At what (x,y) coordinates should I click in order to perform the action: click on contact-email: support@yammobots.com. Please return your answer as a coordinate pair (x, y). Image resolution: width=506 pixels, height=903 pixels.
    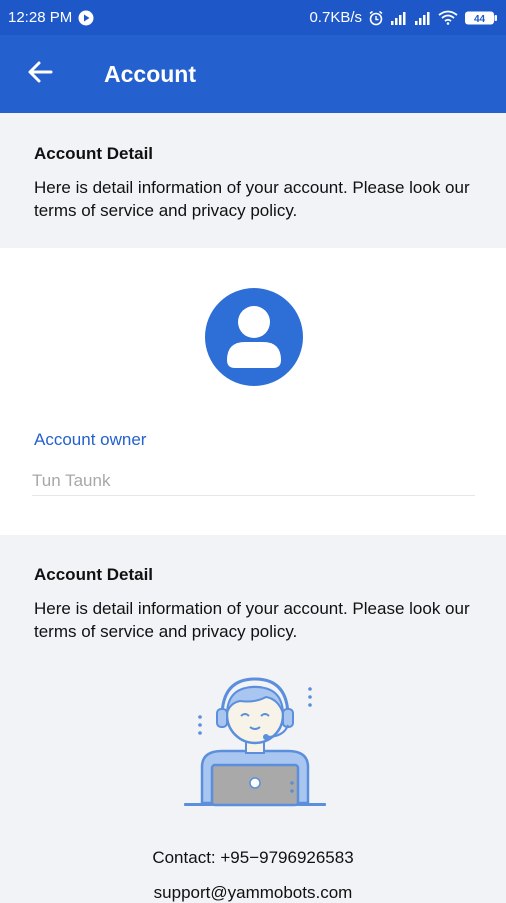
    Looking at the image, I should click on (253, 893).